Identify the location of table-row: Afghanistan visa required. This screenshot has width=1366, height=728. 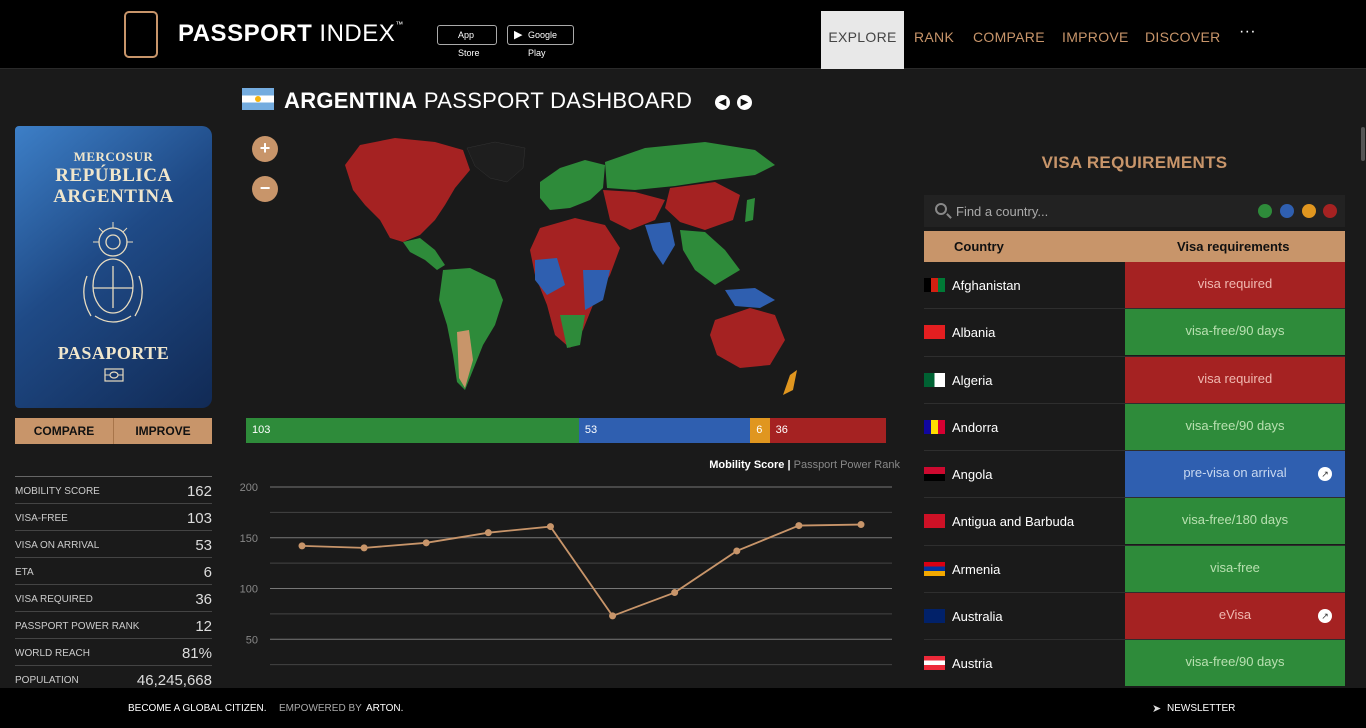
(1134, 286).